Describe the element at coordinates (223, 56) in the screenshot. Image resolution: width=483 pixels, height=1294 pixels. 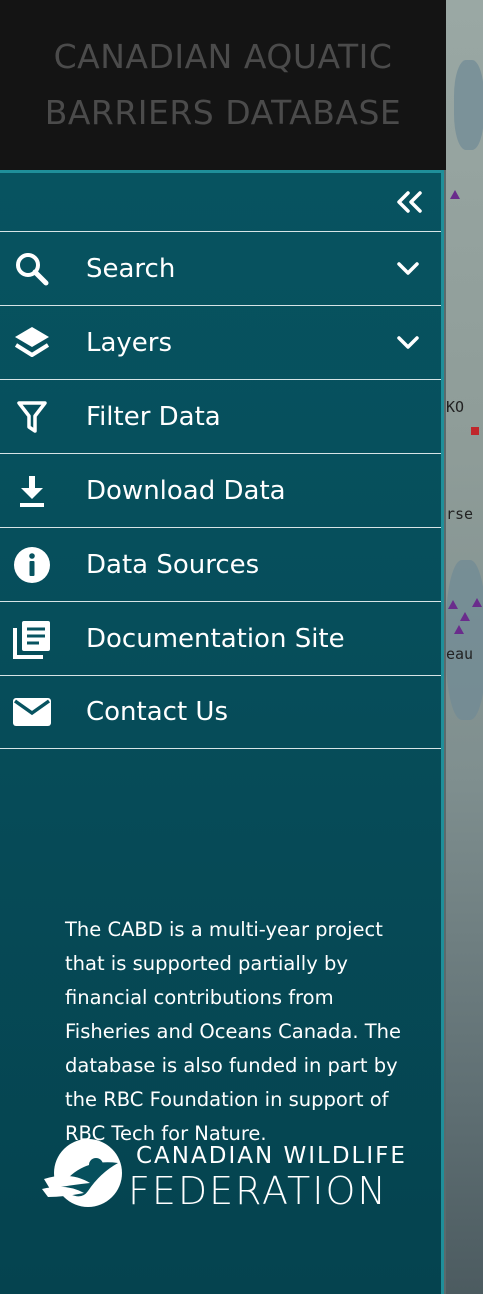
I see `app-title-line-1: CANADIAN AQUATIC` at that location.